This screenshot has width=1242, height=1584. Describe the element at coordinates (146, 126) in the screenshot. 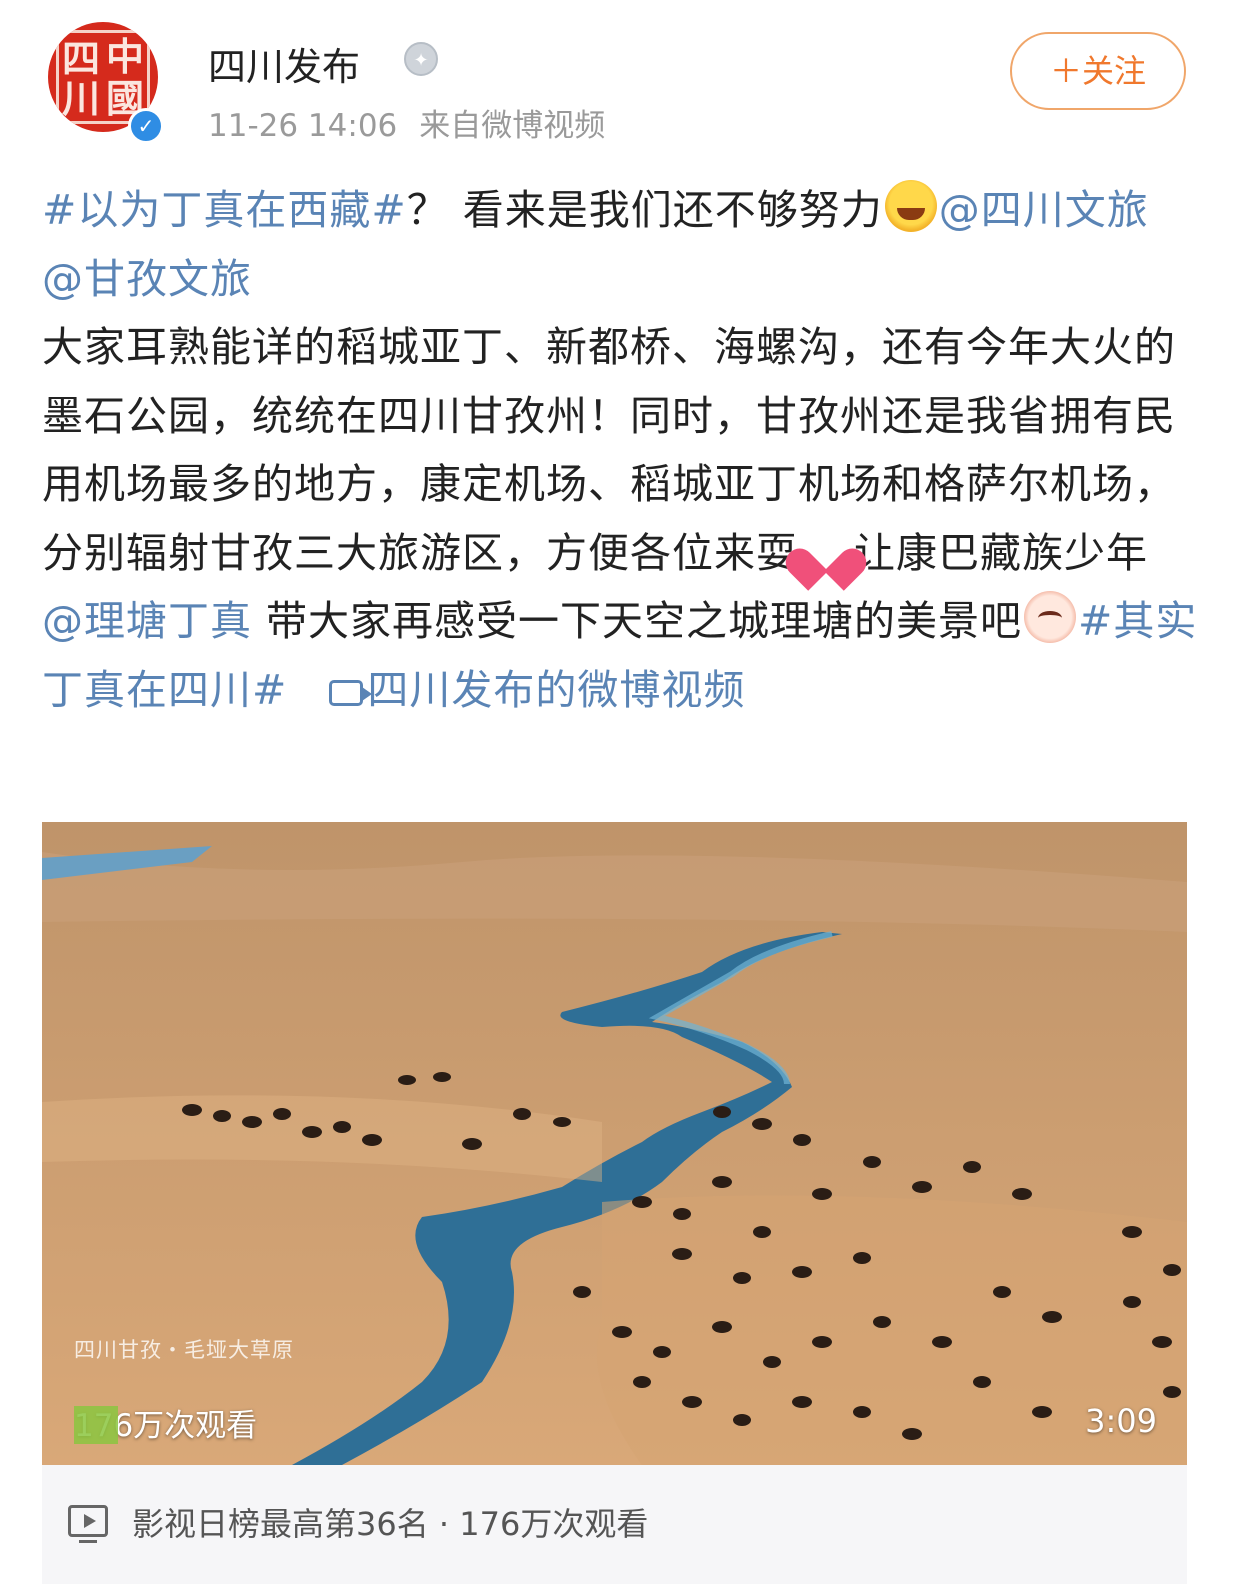

I see `verified-badge-icon: ✓` at that location.